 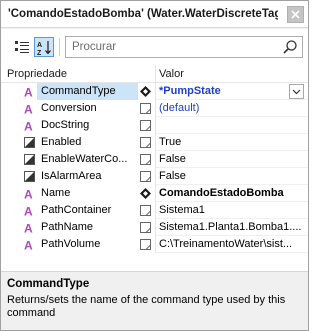 What do you see at coordinates (231, 193) in the screenshot?
I see `property-value: ComandoEstadoBomba` at bounding box center [231, 193].